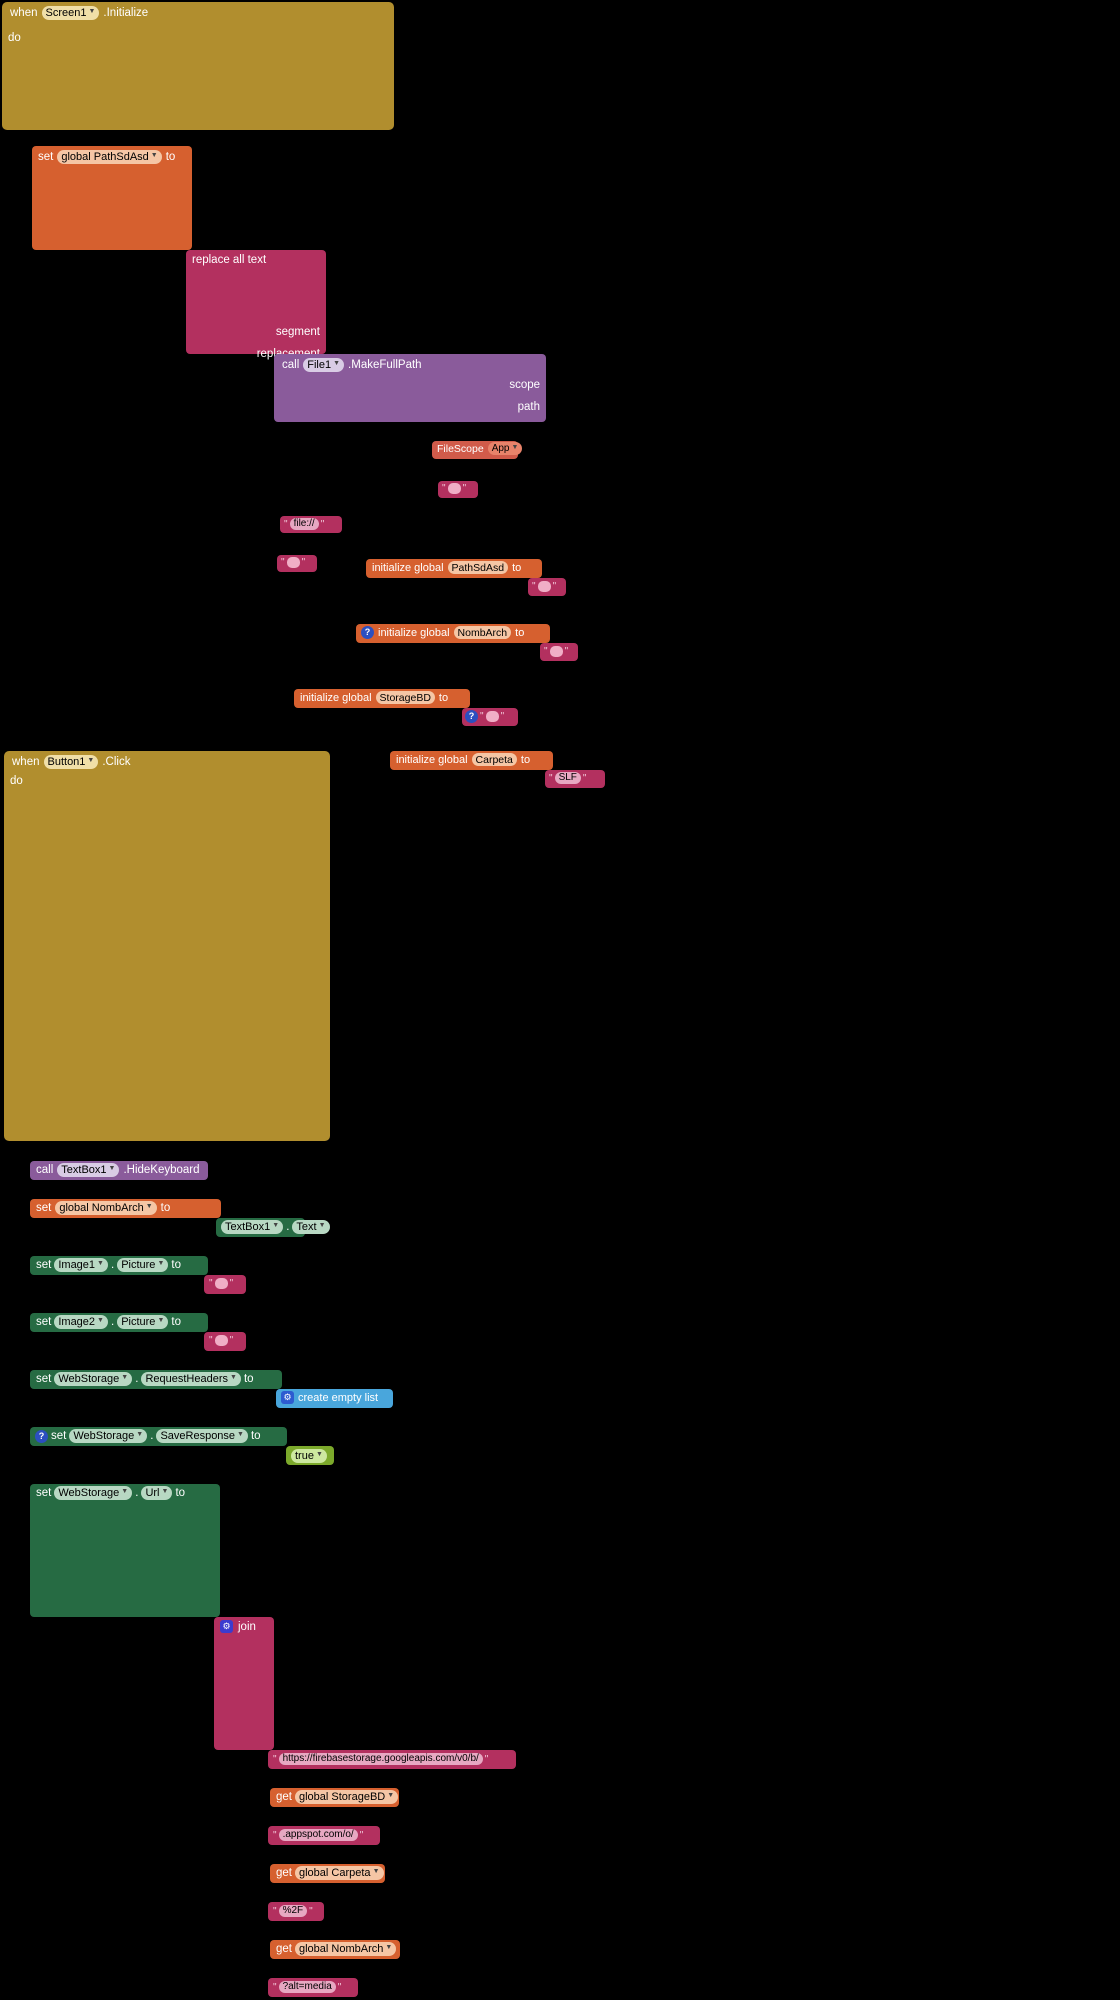 The image size is (1120, 2000). I want to click on text-value: SLF, so click(567, 778).